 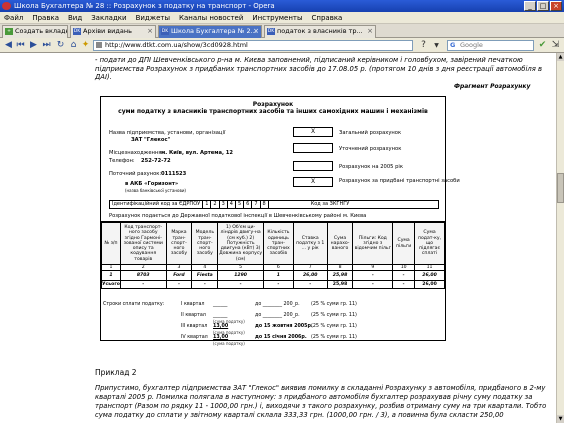 What do you see at coordinates (41, 31) in the screenshot?
I see `tab-label: Создать вкладку` at bounding box center [41, 31].